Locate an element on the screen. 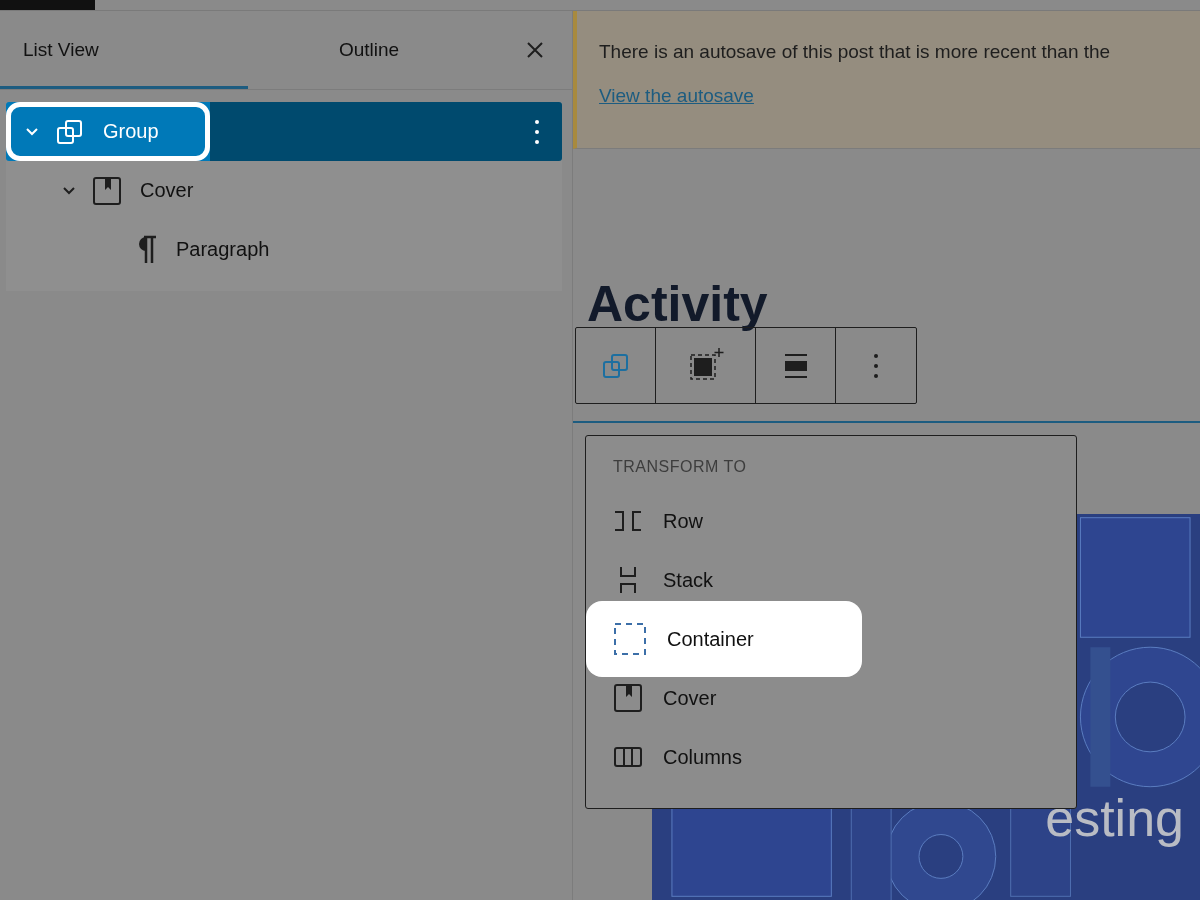  columns-icon is located at coordinates (628, 757).